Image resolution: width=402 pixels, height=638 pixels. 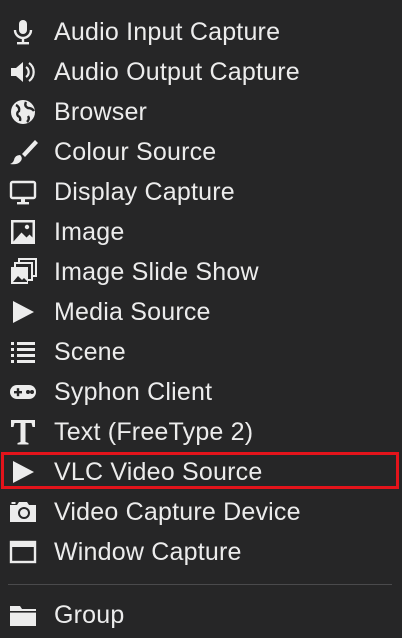 I want to click on menu-item-label: Audio Output Capture, so click(x=177, y=71).